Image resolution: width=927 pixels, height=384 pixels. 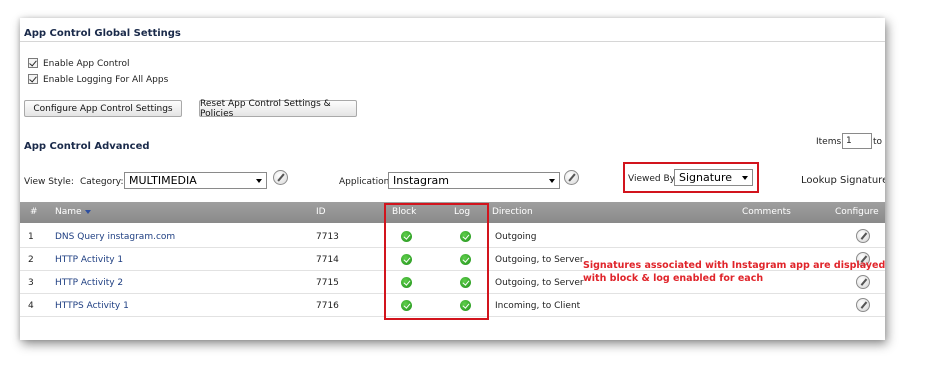 I want to click on enable-app-control-label: Enable App Control, so click(x=86, y=64).